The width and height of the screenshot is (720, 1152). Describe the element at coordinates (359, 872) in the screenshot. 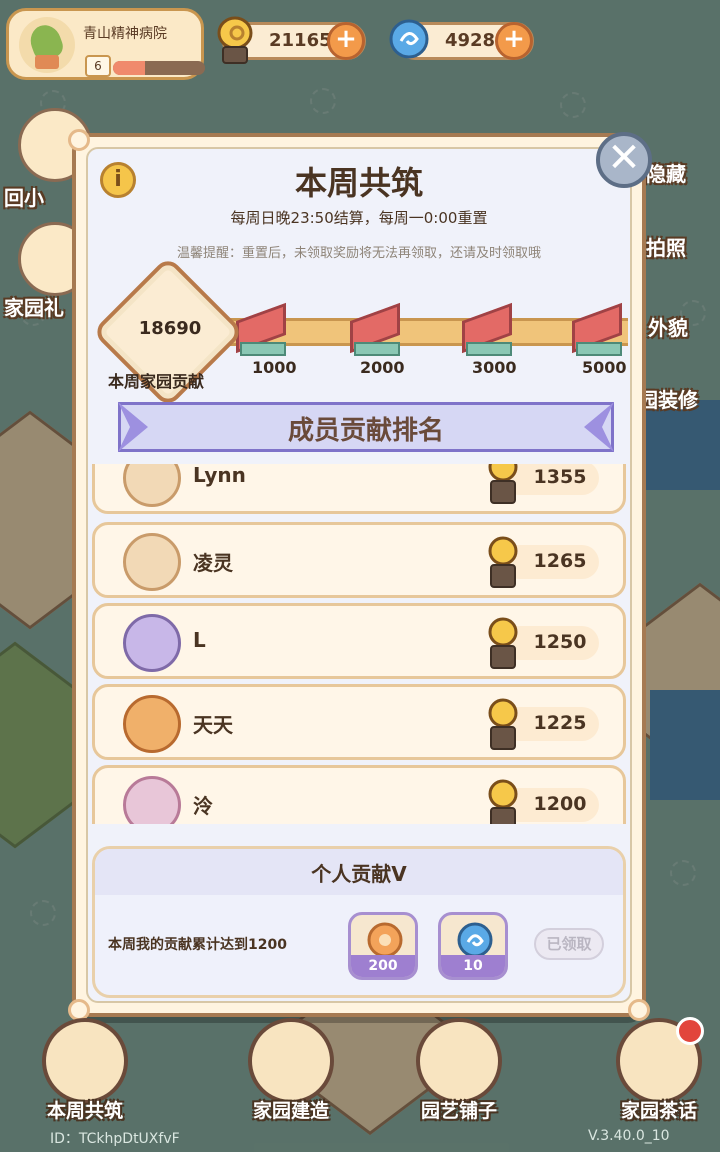

I see `personal-title: 个人贡献V` at that location.